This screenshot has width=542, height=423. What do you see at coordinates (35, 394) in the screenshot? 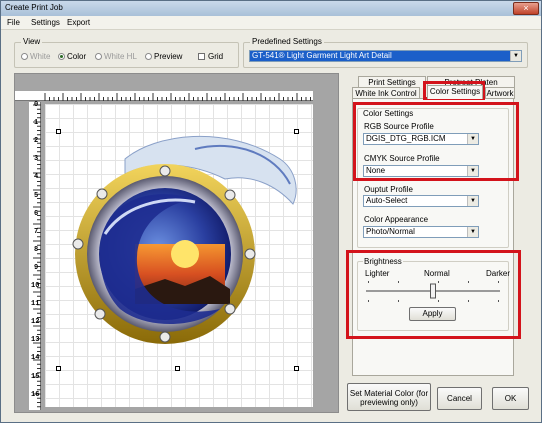
I see `ruler-left-number: 16` at bounding box center [35, 394].